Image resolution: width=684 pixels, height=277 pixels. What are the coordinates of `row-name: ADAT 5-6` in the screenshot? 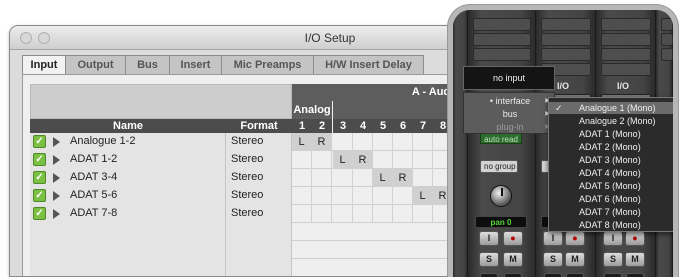 It's located at (93, 195).